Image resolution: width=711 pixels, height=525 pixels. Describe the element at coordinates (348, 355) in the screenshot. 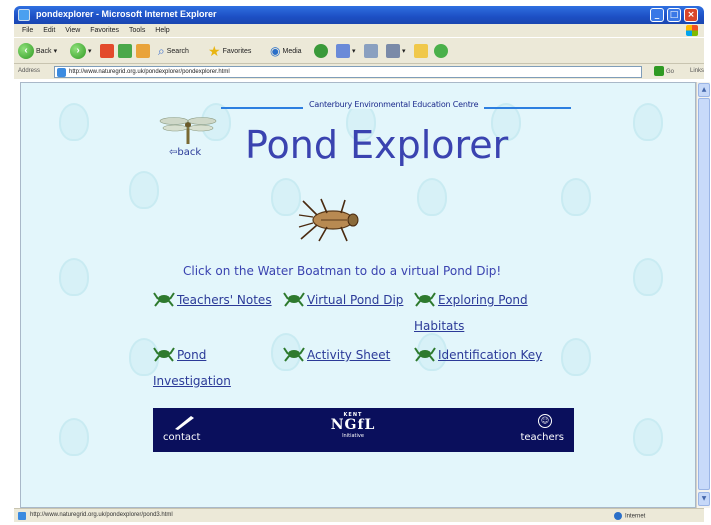

I see `link-activity-sheet: Activity Sheet` at that location.